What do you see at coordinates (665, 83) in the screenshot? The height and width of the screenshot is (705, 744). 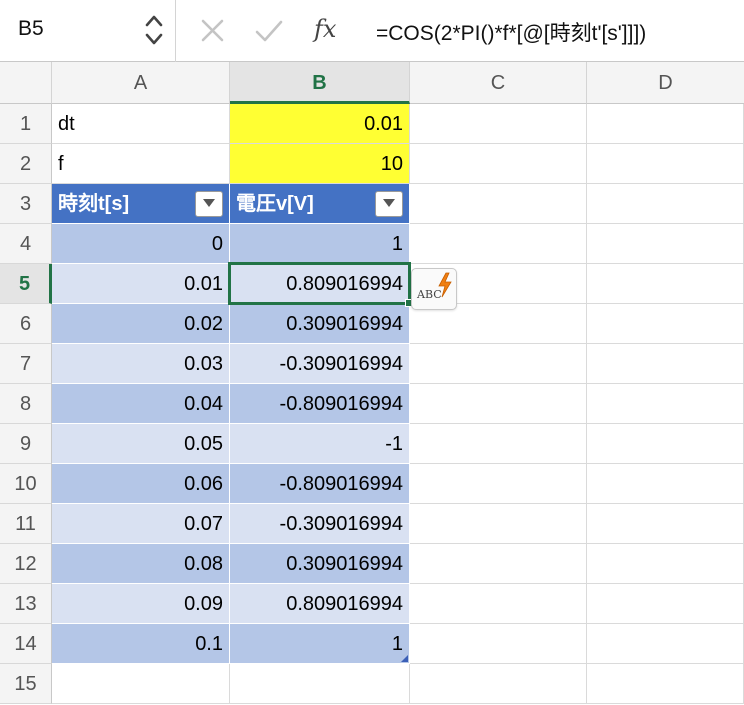 I see `column-header-d: D` at bounding box center [665, 83].